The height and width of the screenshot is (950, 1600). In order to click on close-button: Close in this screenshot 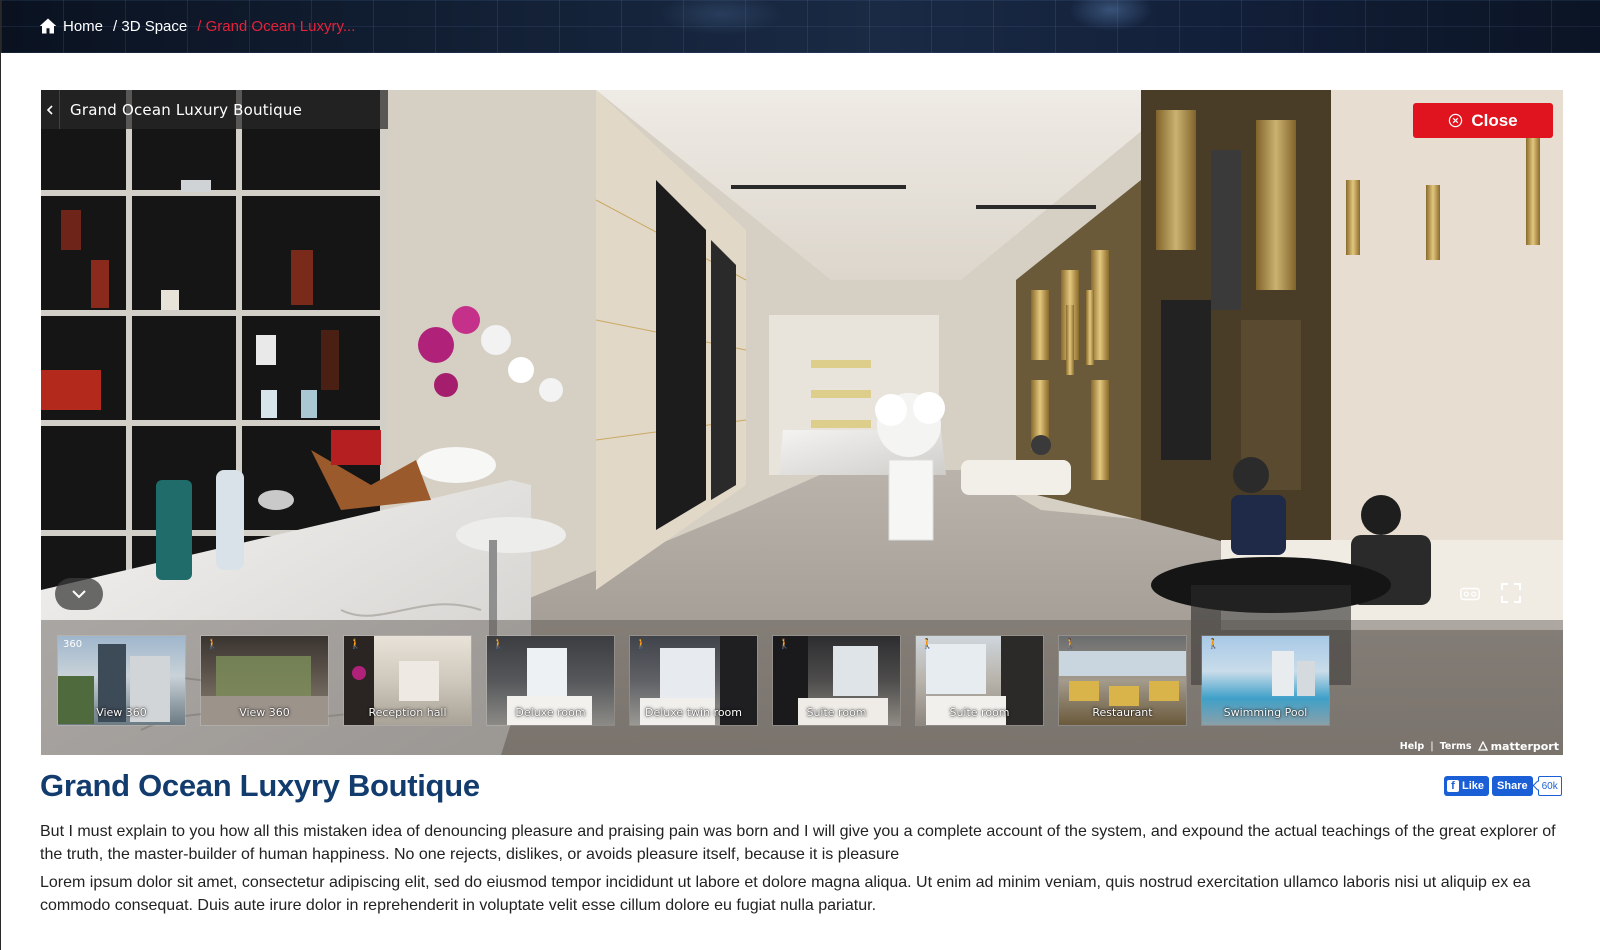, I will do `click(1483, 120)`.